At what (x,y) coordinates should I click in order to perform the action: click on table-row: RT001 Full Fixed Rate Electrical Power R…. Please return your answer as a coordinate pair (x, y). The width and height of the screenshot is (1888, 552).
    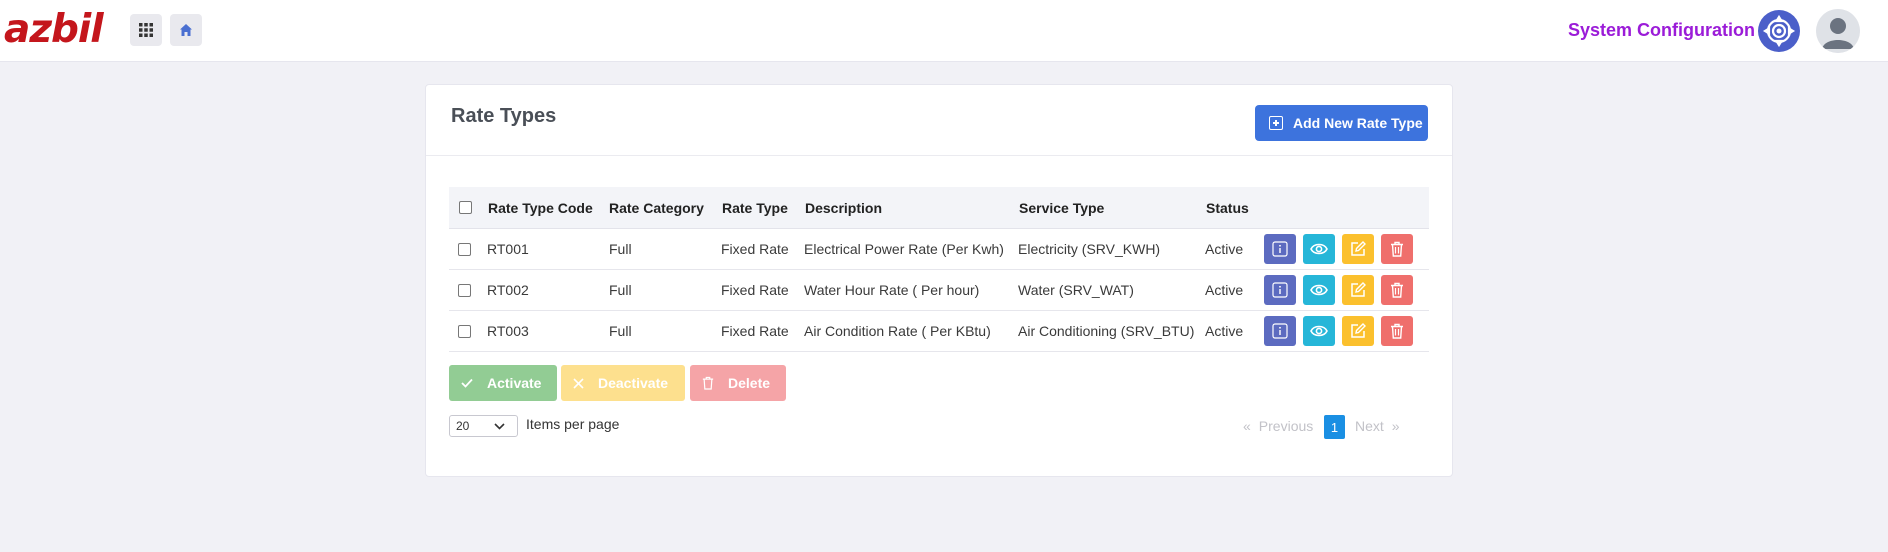
    Looking at the image, I should click on (939, 249).